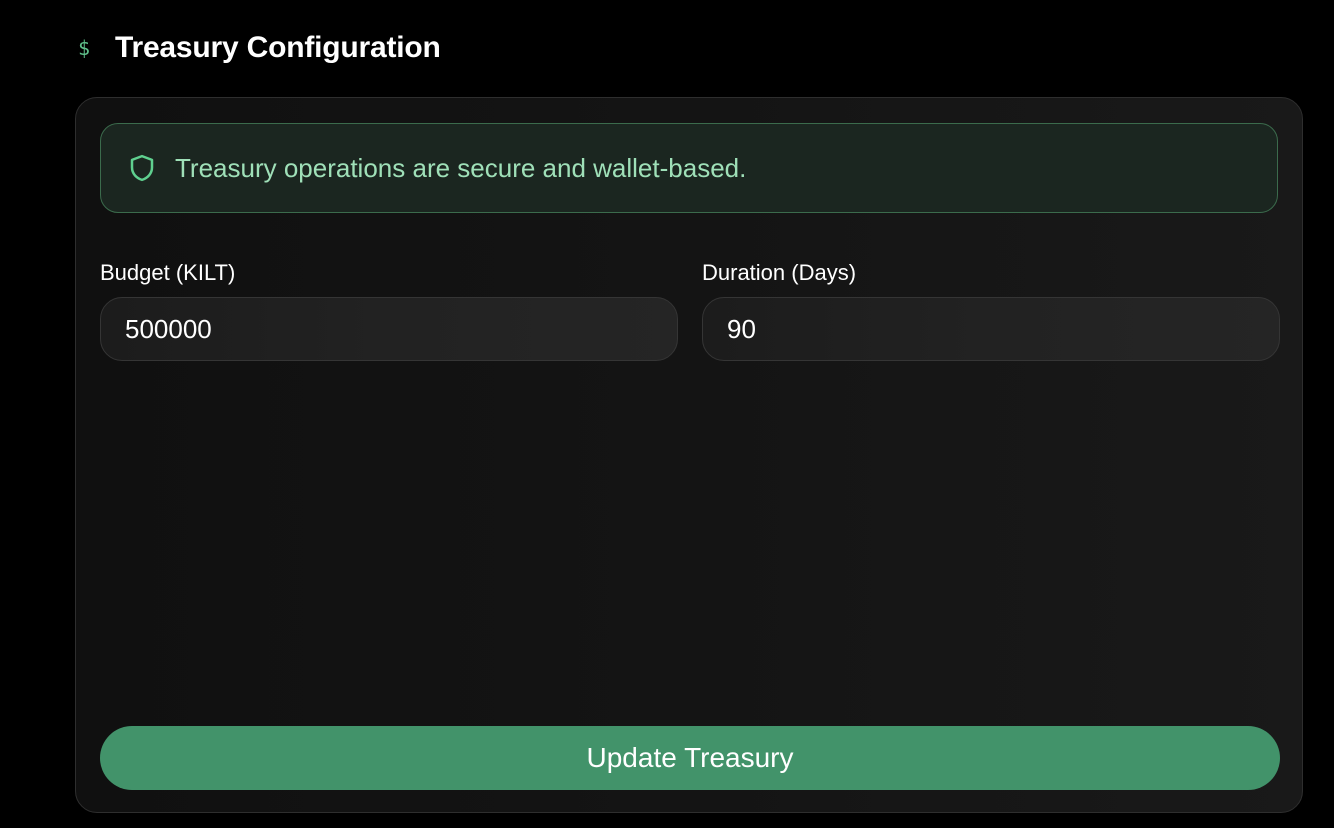 Image resolution: width=1334 pixels, height=828 pixels. Describe the element at coordinates (84, 48) in the screenshot. I see `dollar-icon: $` at that location.